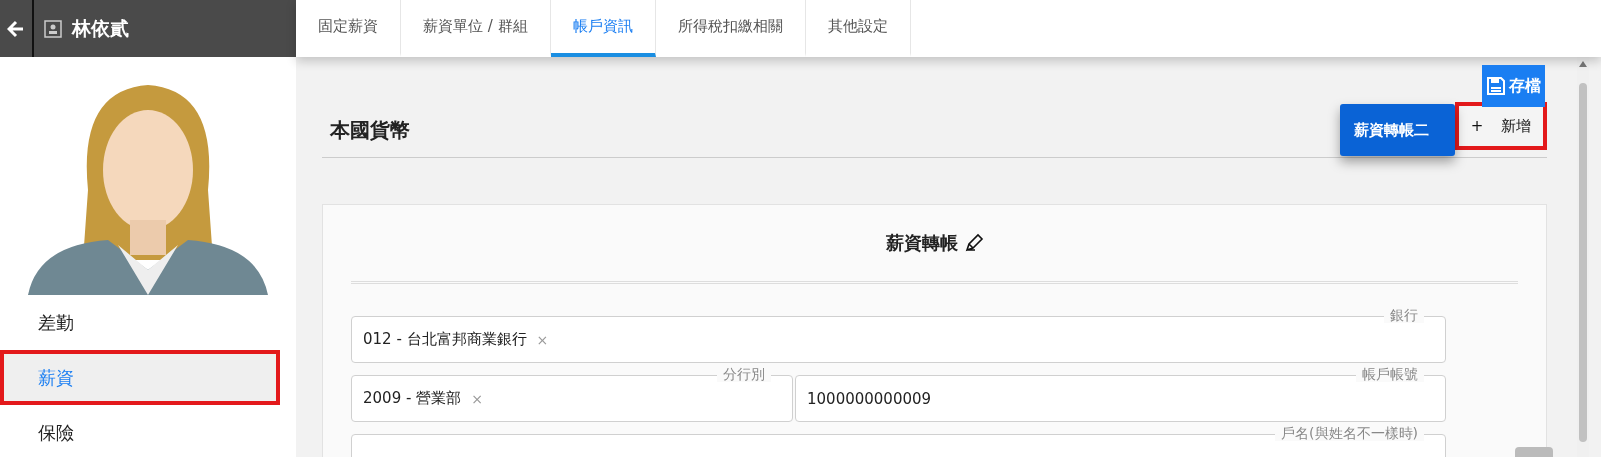  What do you see at coordinates (1501, 126) in the screenshot?
I see `add-button: + 新增` at bounding box center [1501, 126].